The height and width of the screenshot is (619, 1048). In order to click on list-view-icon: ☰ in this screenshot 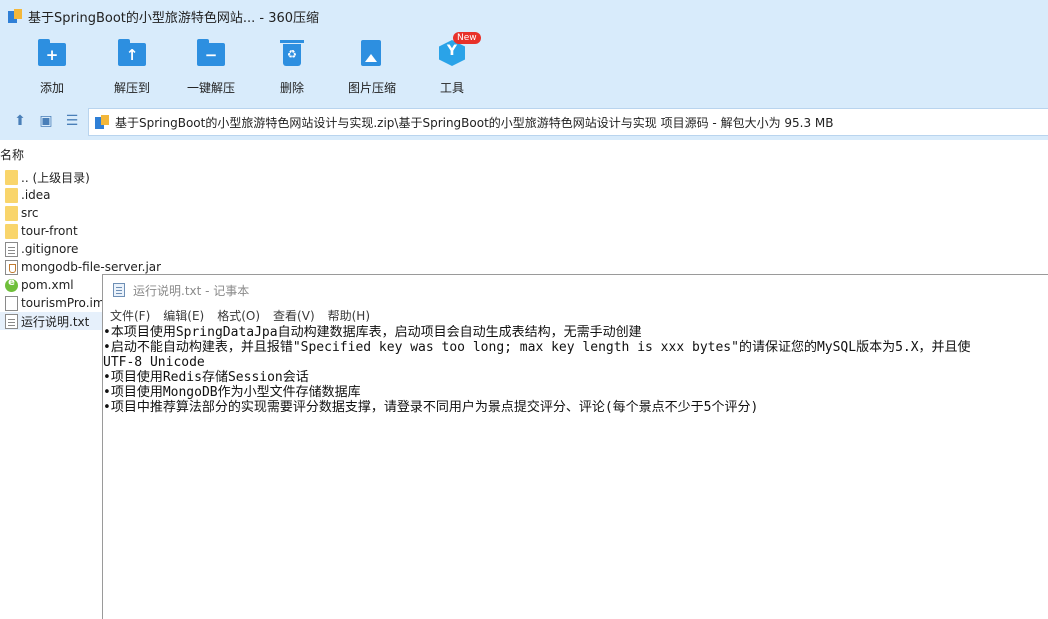, I will do `click(72, 121)`.